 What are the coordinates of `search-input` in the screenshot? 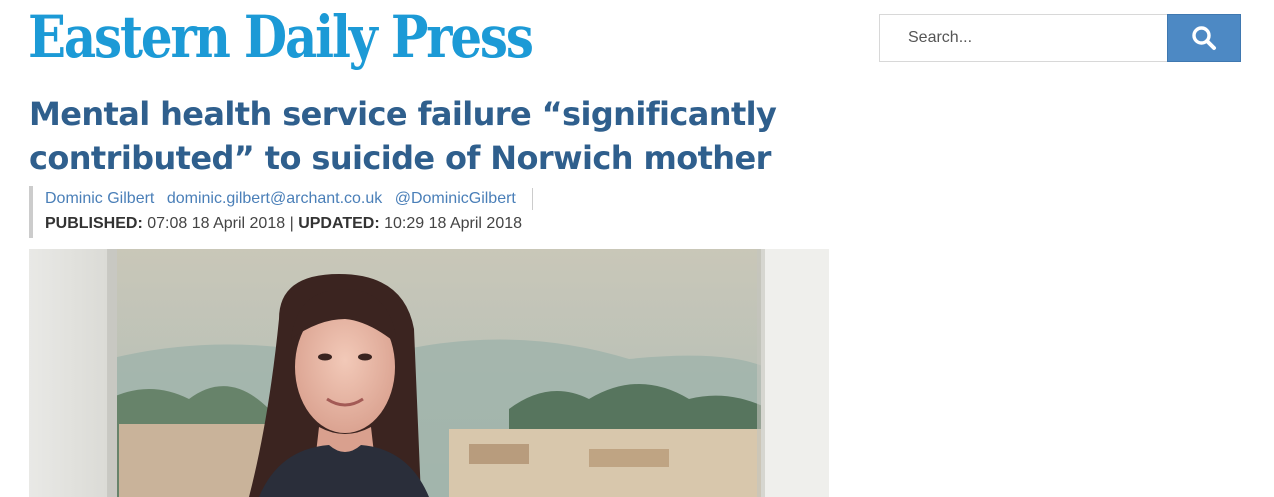 It's located at (1023, 38).